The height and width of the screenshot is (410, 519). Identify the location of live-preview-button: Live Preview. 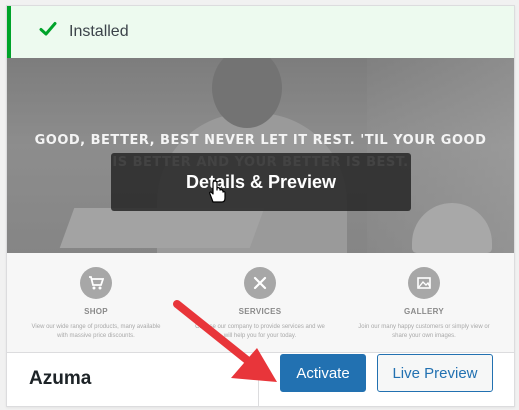
(435, 373).